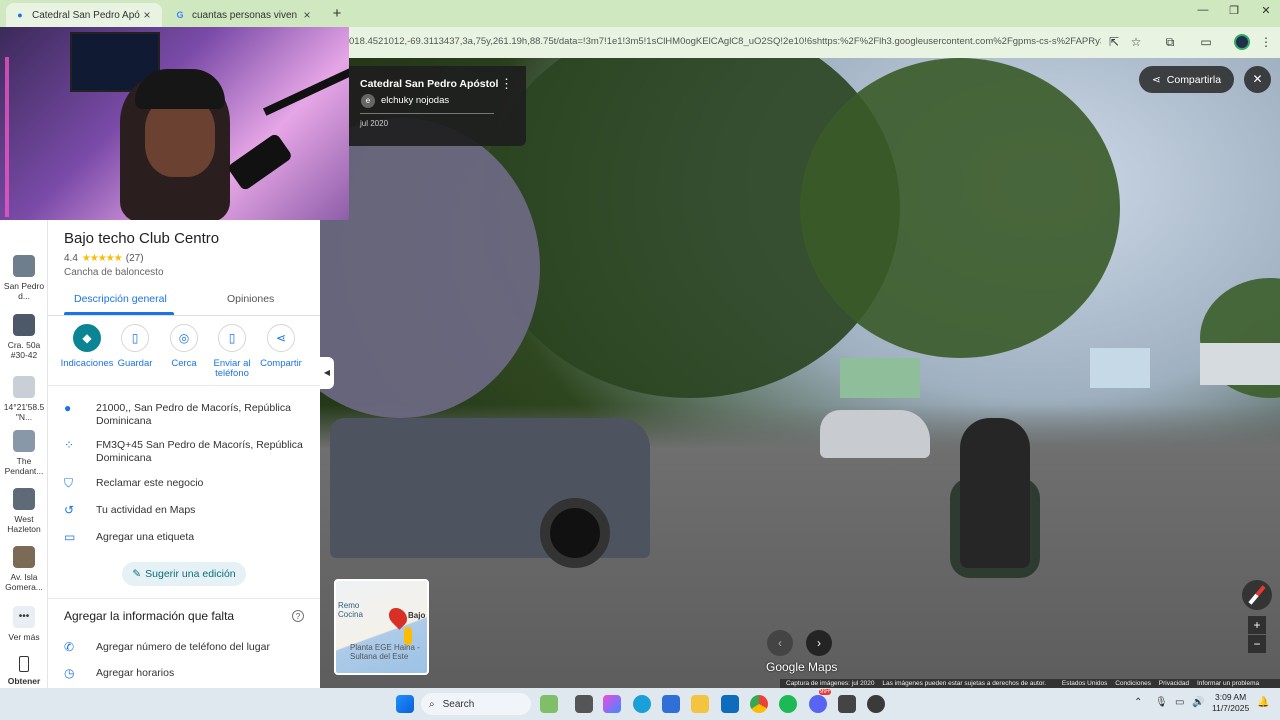  I want to click on rating-stars: ★★★★★, so click(102, 258).